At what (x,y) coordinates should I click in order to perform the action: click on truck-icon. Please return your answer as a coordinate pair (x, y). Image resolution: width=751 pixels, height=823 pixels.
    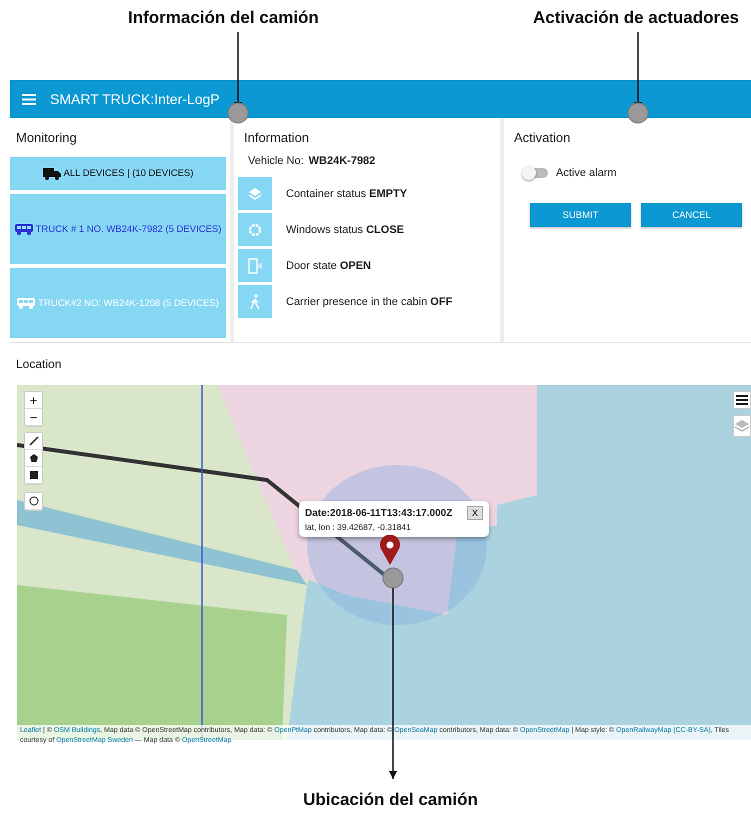
    Looking at the image, I should click on (51, 174).